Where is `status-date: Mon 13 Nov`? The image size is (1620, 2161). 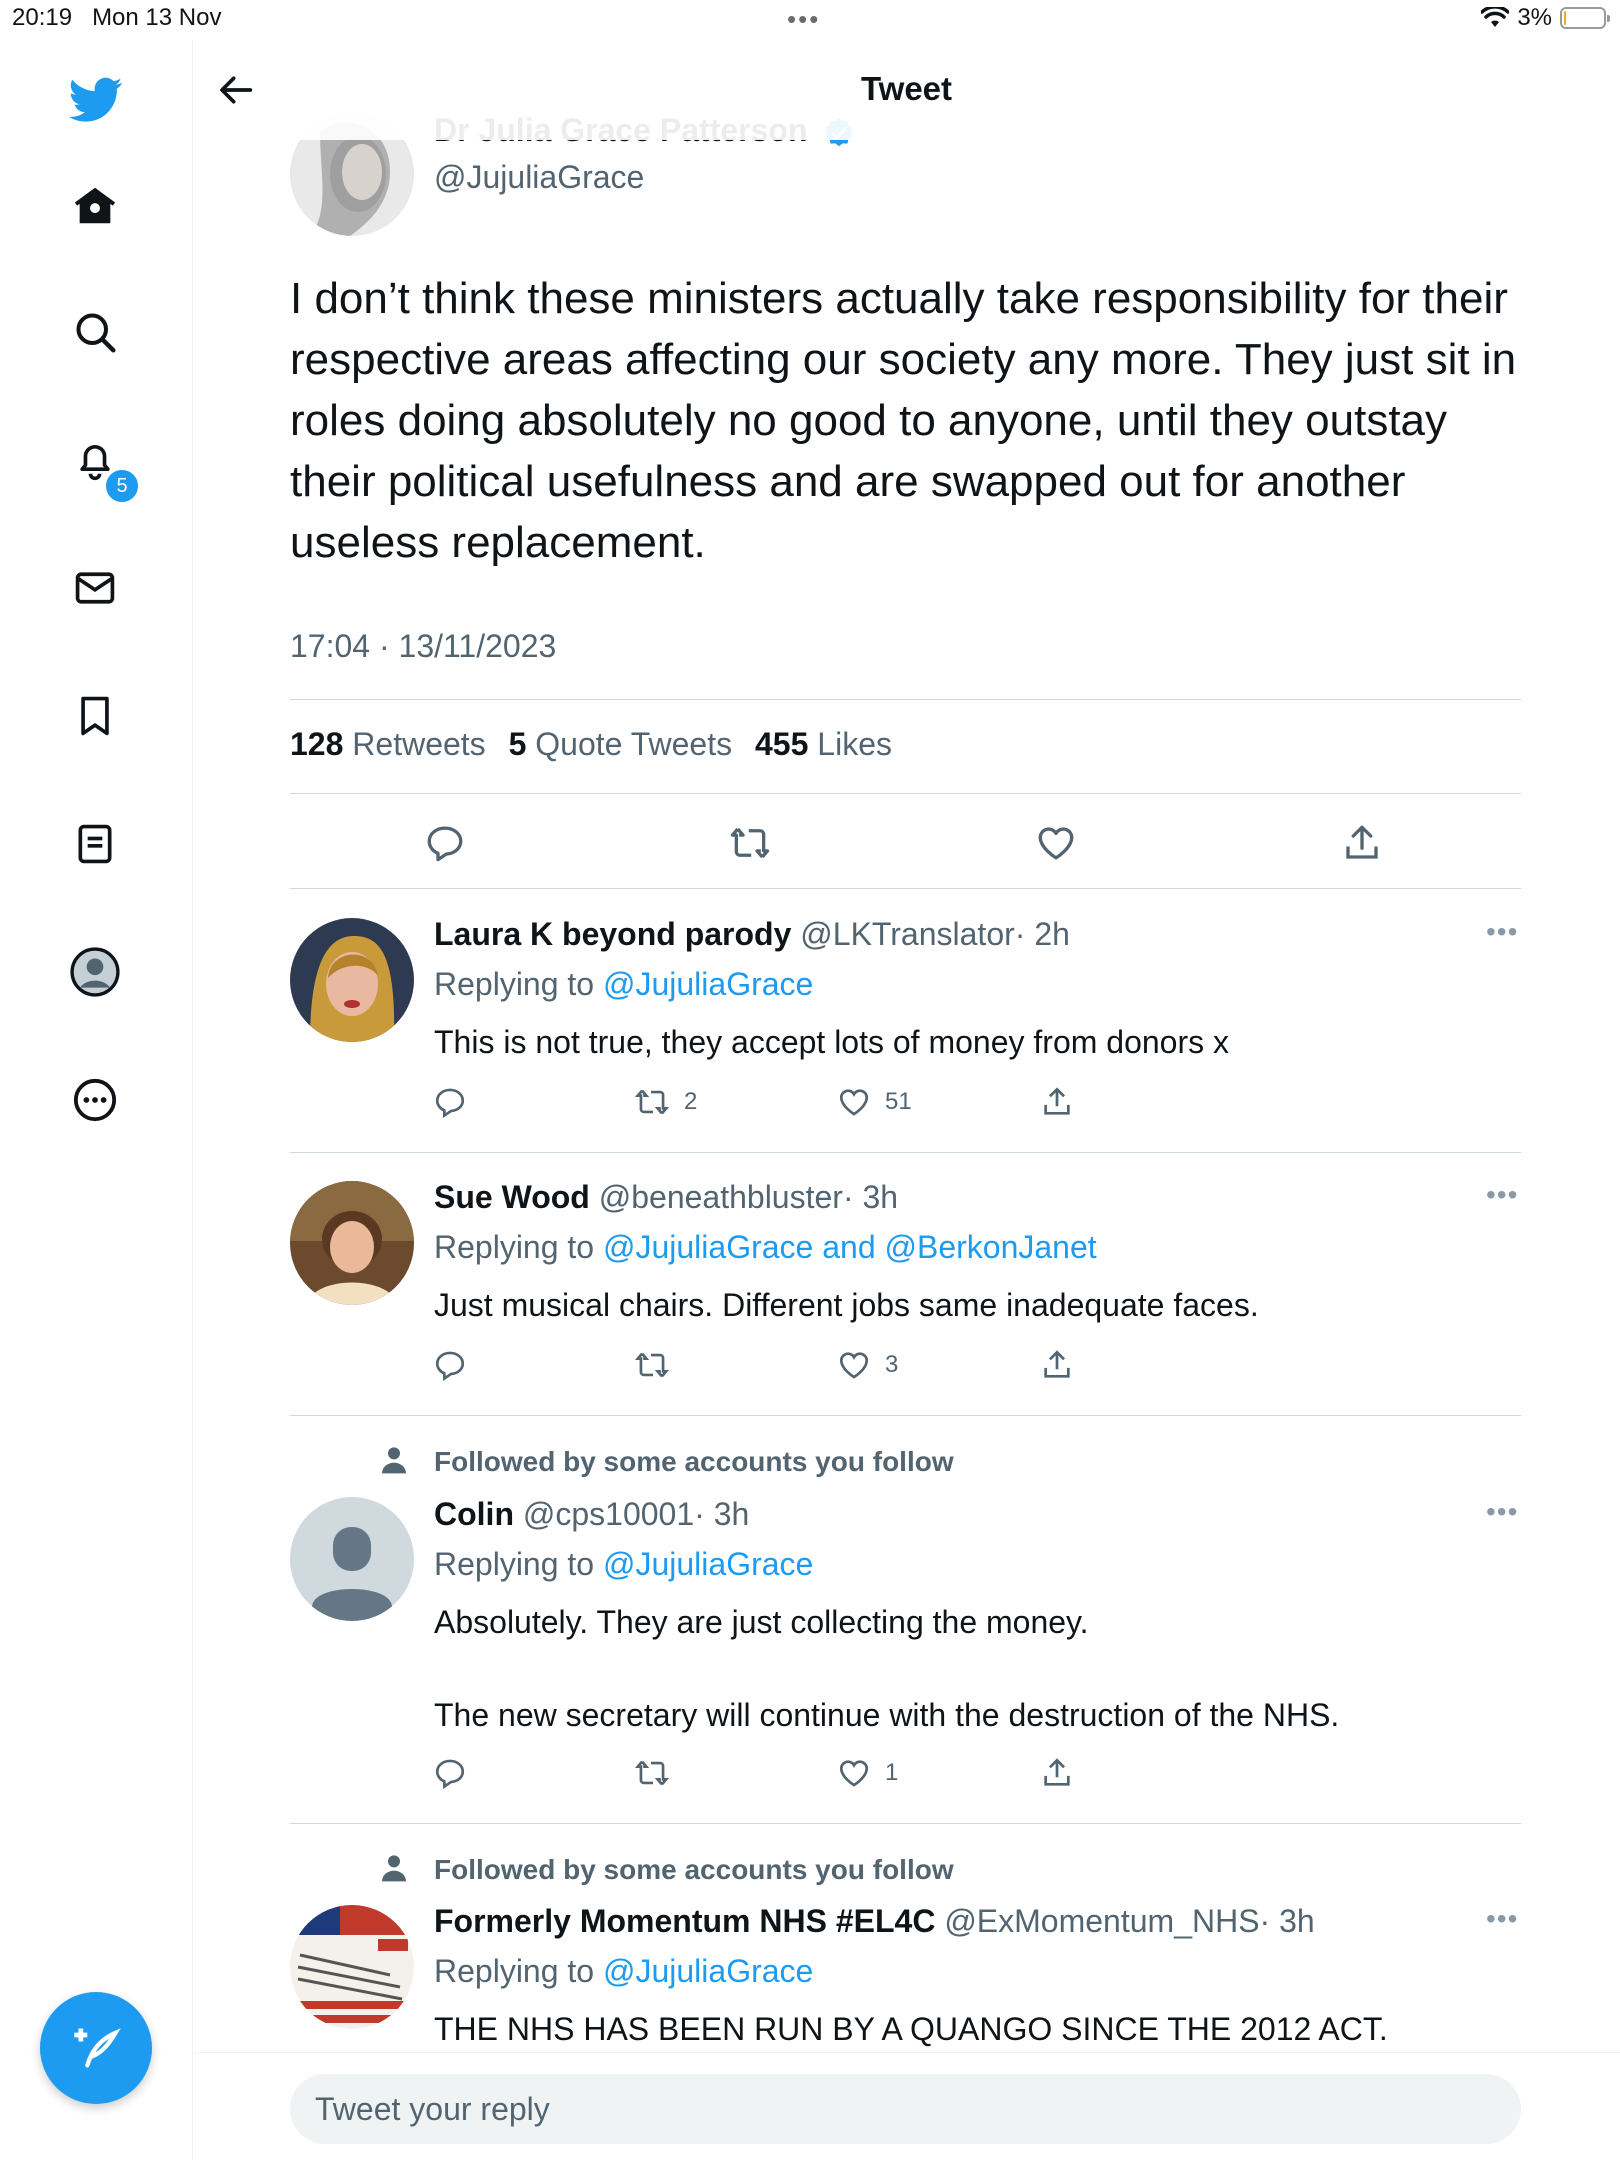 status-date: Mon 13 Nov is located at coordinates (157, 17).